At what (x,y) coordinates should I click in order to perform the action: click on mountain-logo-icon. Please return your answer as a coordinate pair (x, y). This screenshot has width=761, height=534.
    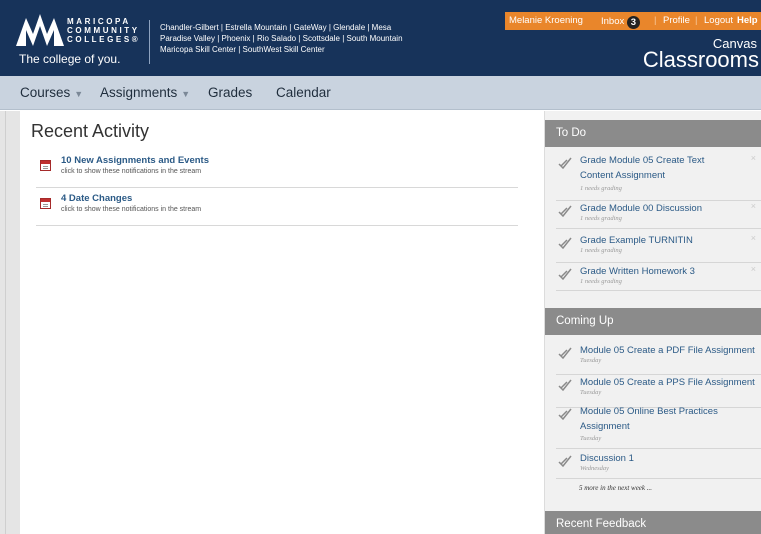
    Looking at the image, I should click on (40, 30).